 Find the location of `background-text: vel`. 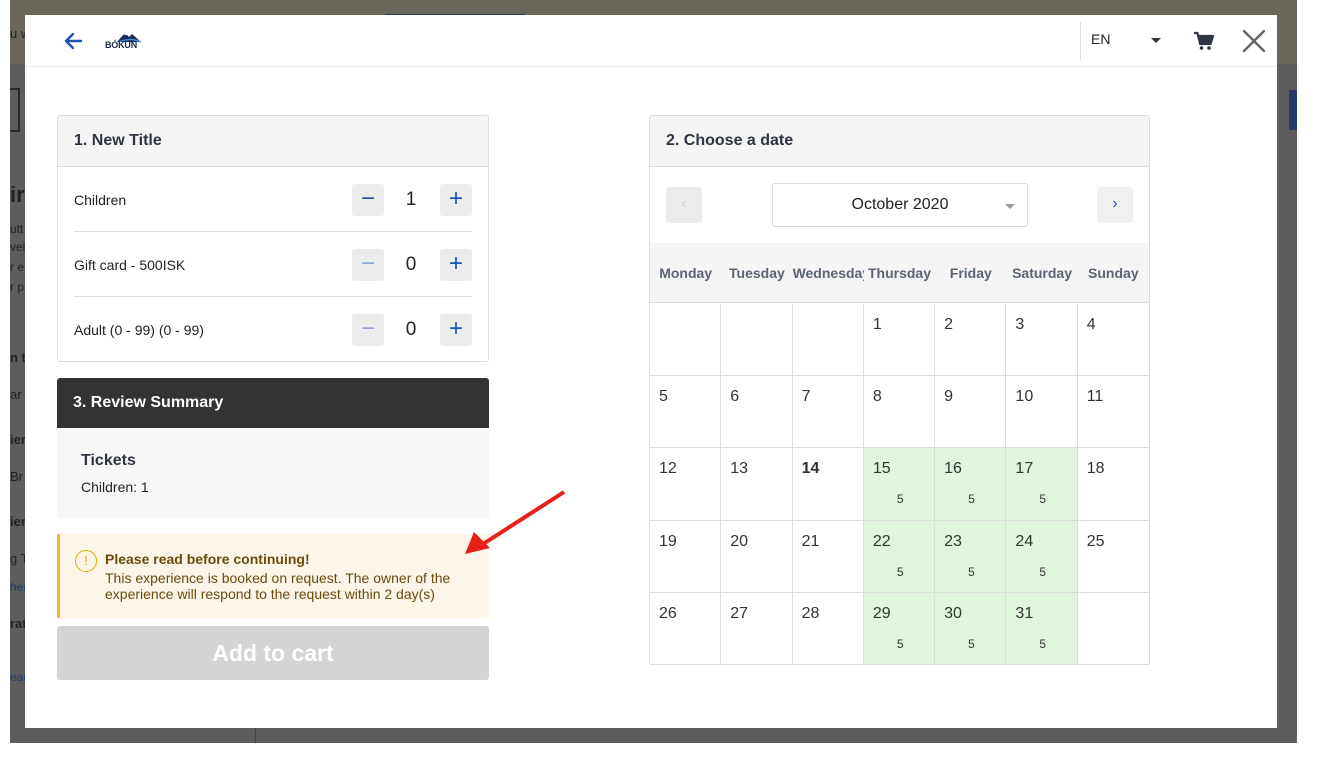

background-text: vel is located at coordinates (18, 247).